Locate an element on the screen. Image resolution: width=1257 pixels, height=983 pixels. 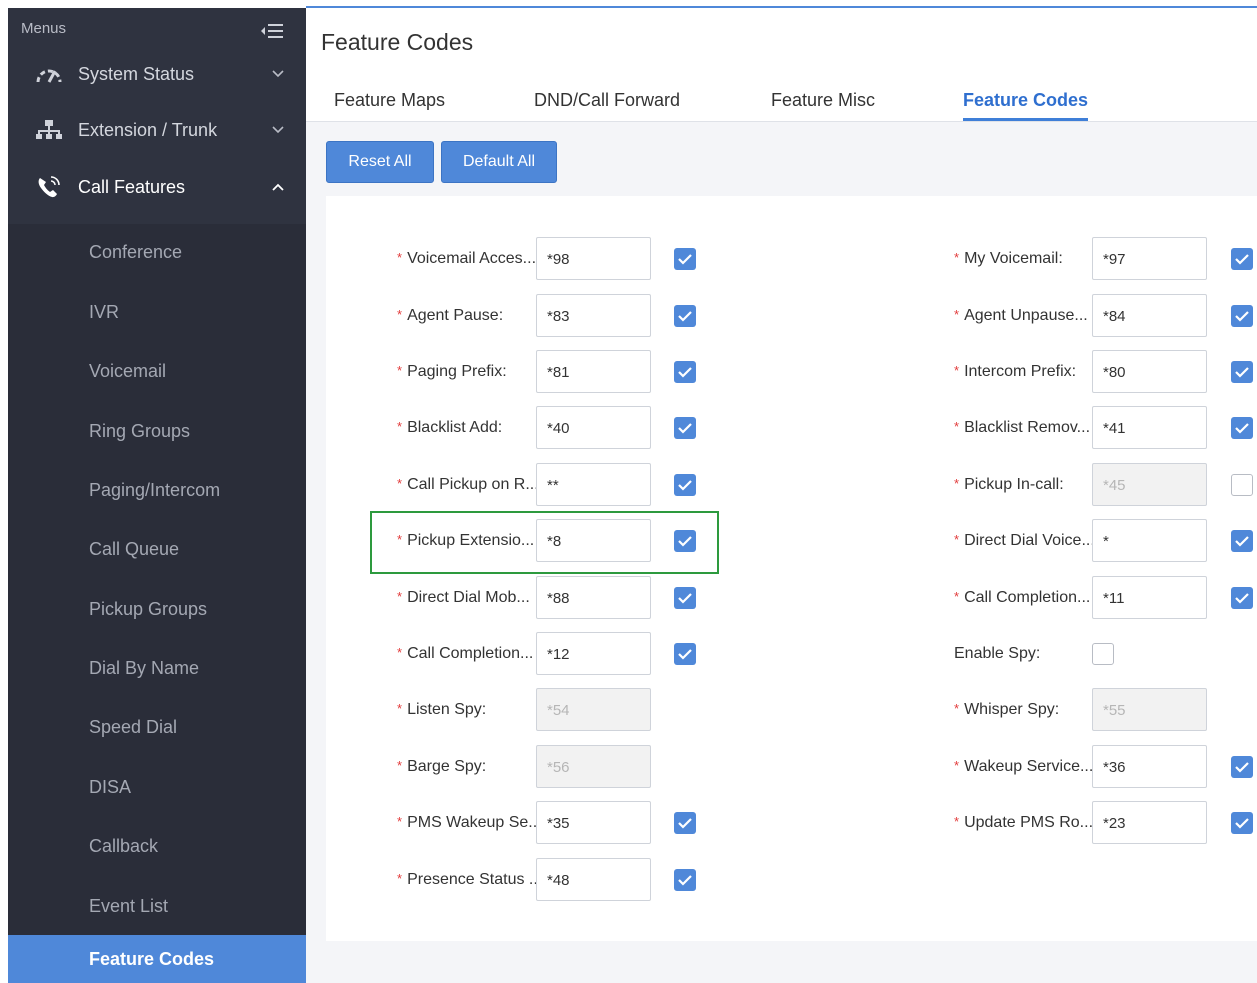
feature-code-input: *11 is located at coordinates (1149, 597).